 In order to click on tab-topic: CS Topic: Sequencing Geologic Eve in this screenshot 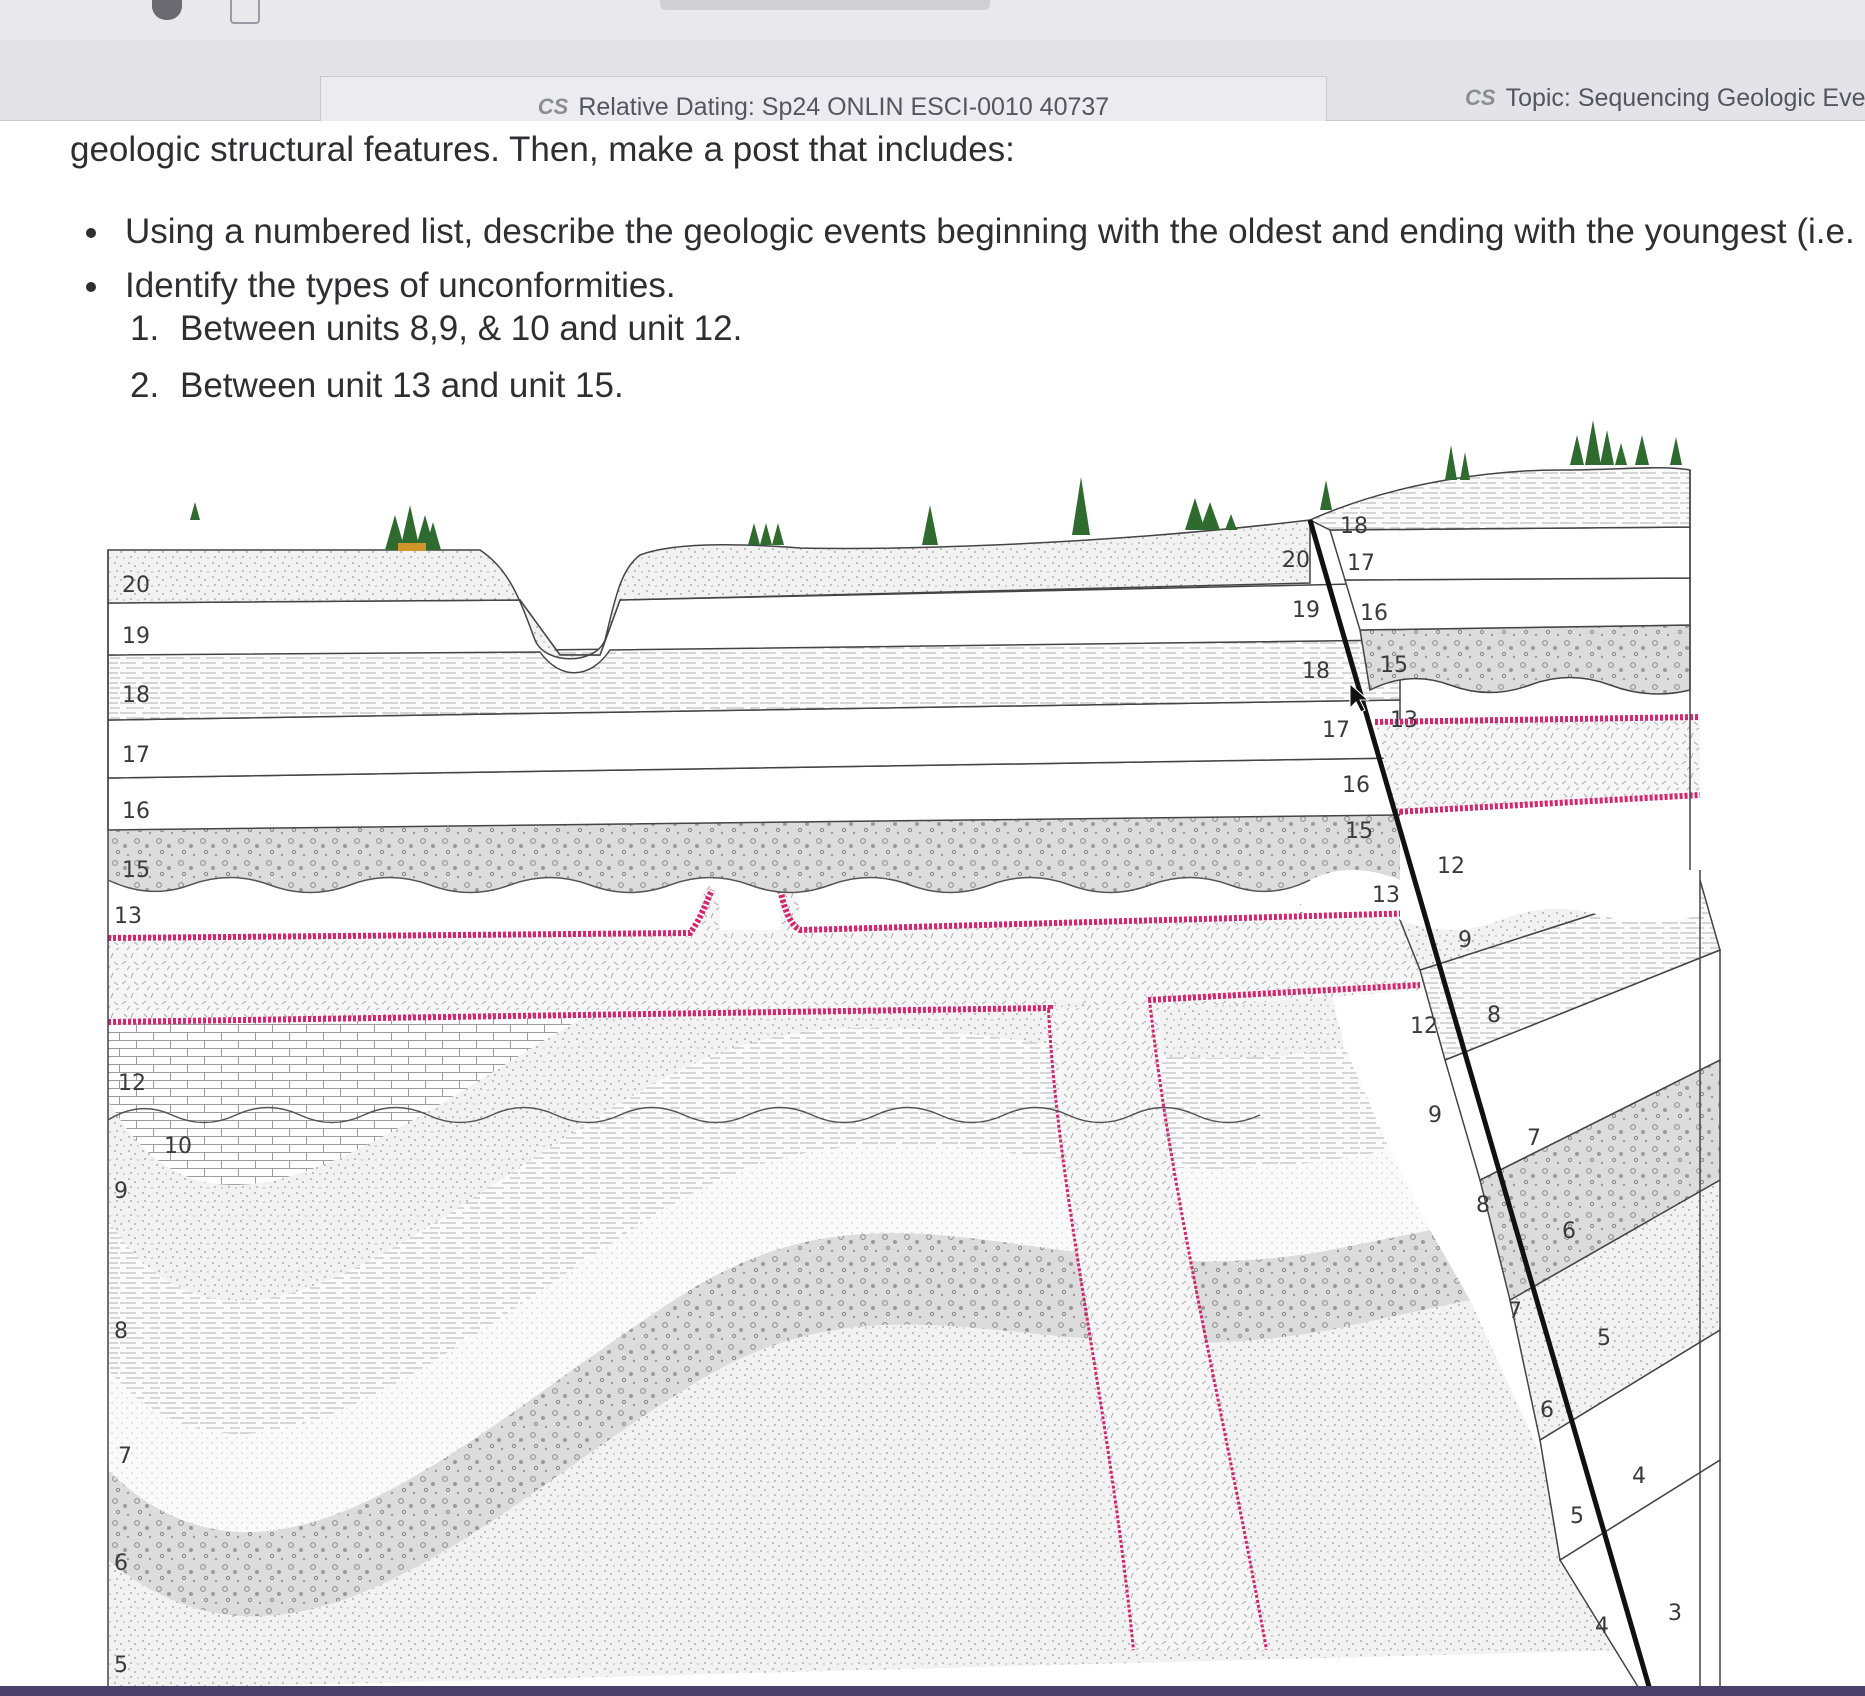, I will do `click(1660, 98)`.